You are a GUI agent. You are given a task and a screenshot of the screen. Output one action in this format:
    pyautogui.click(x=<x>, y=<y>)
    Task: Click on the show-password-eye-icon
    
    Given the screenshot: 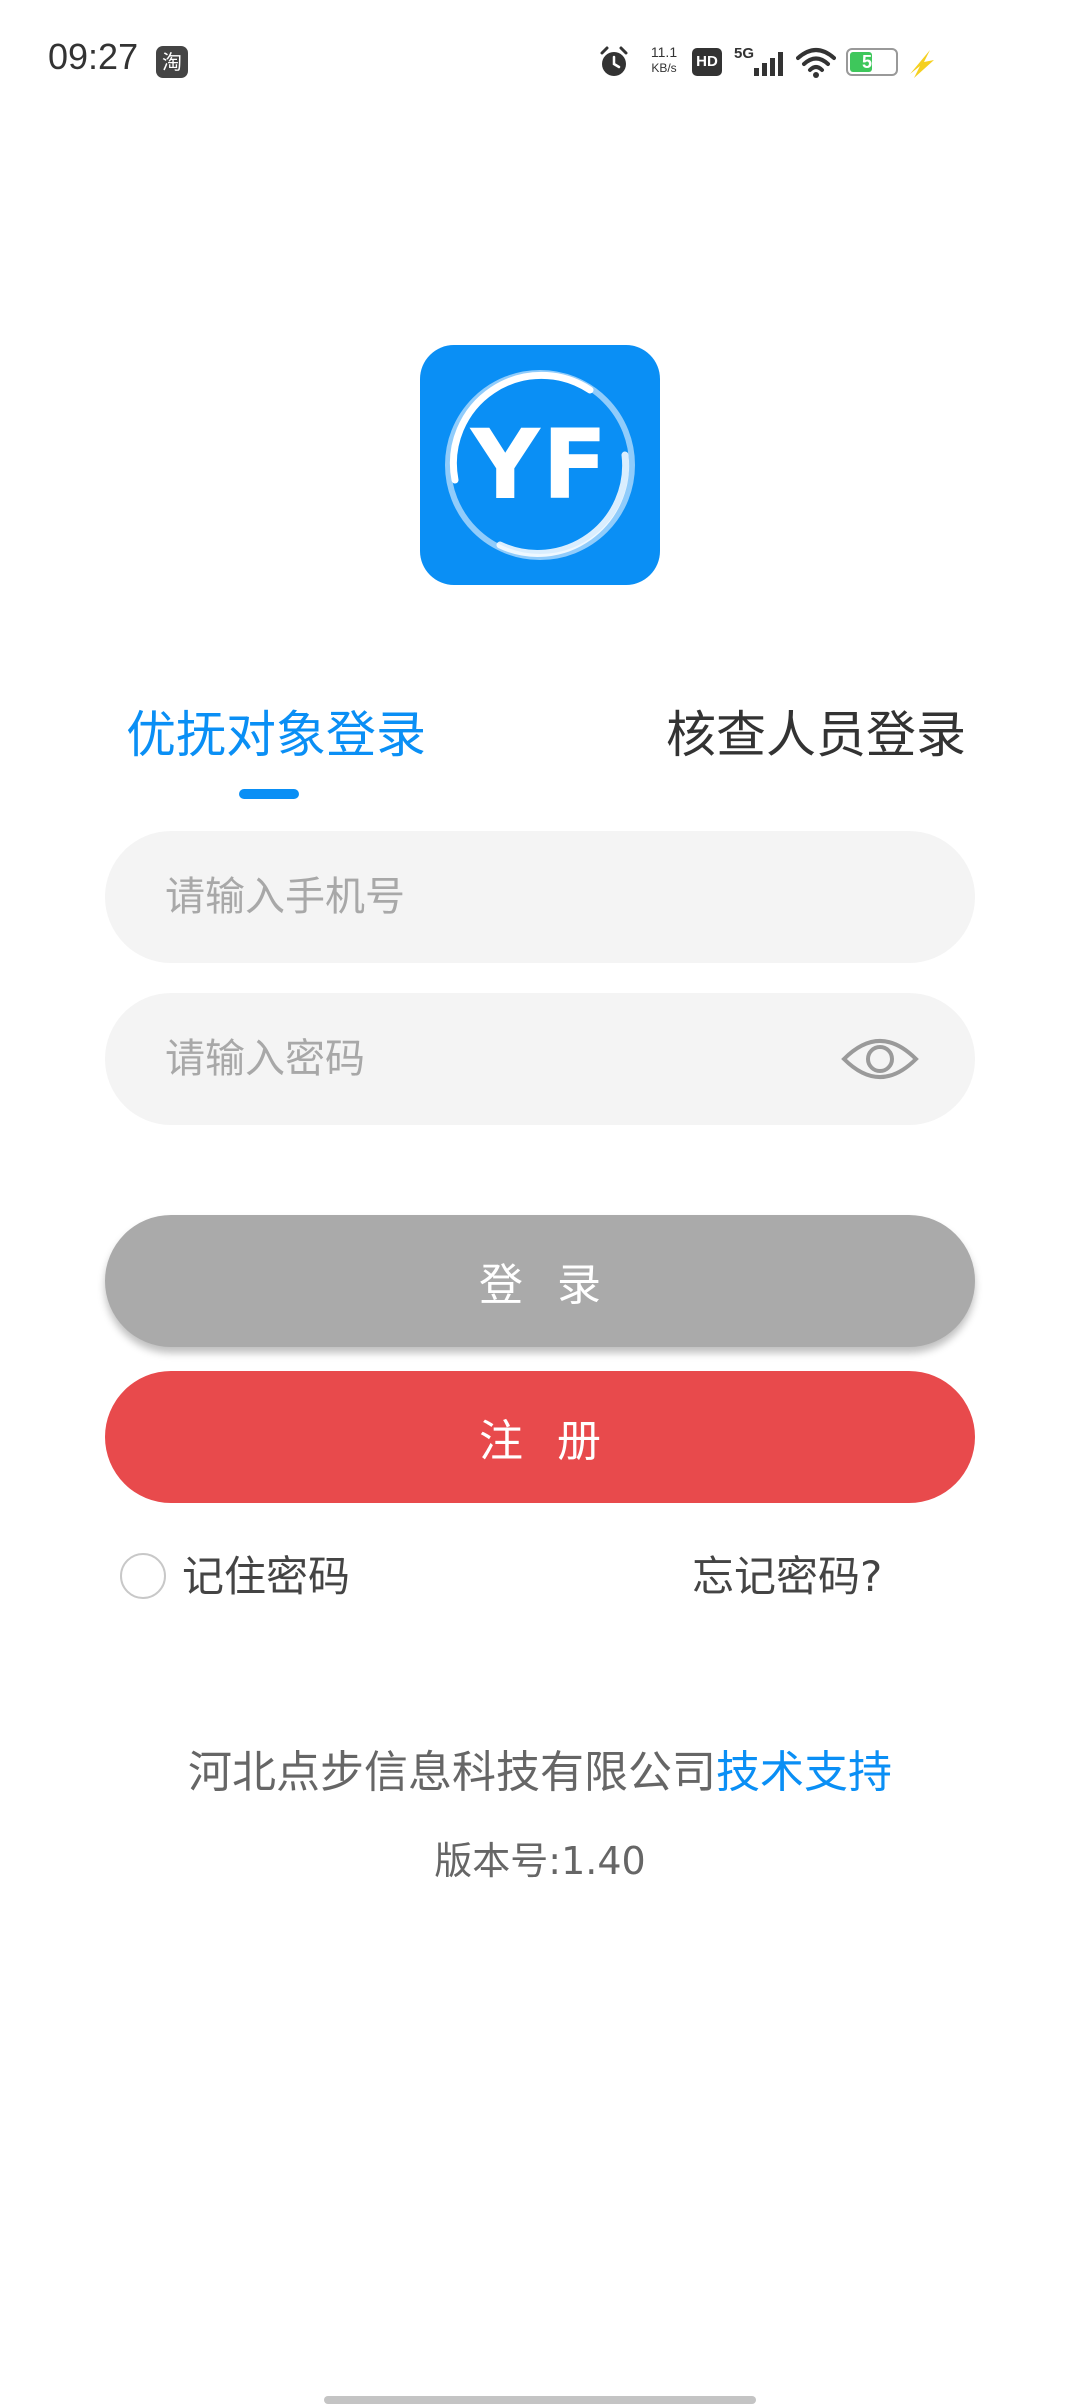 What is the action you would take?
    pyautogui.click(x=880, y=1059)
    